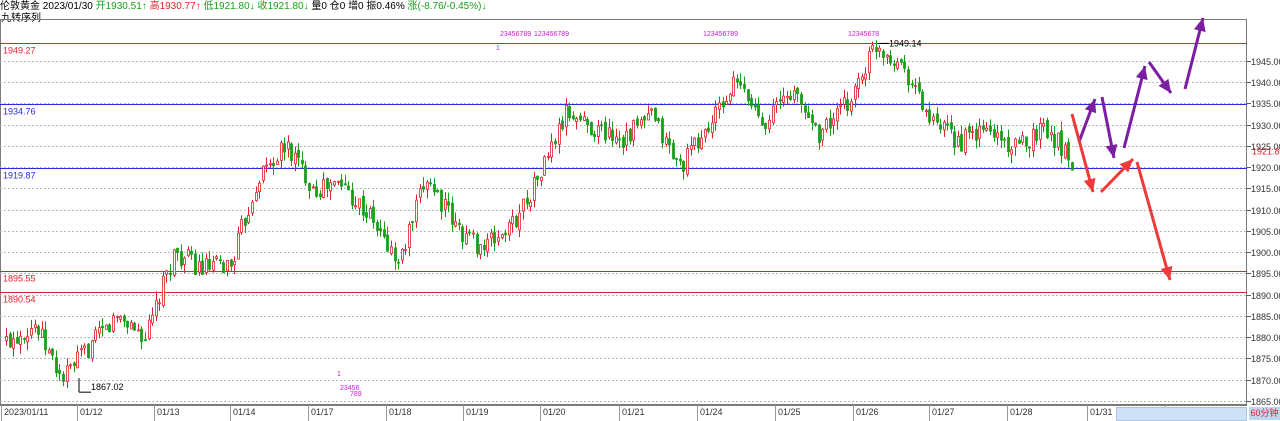  I want to click on nine-sequence-label: 123456789, so click(720, 34).